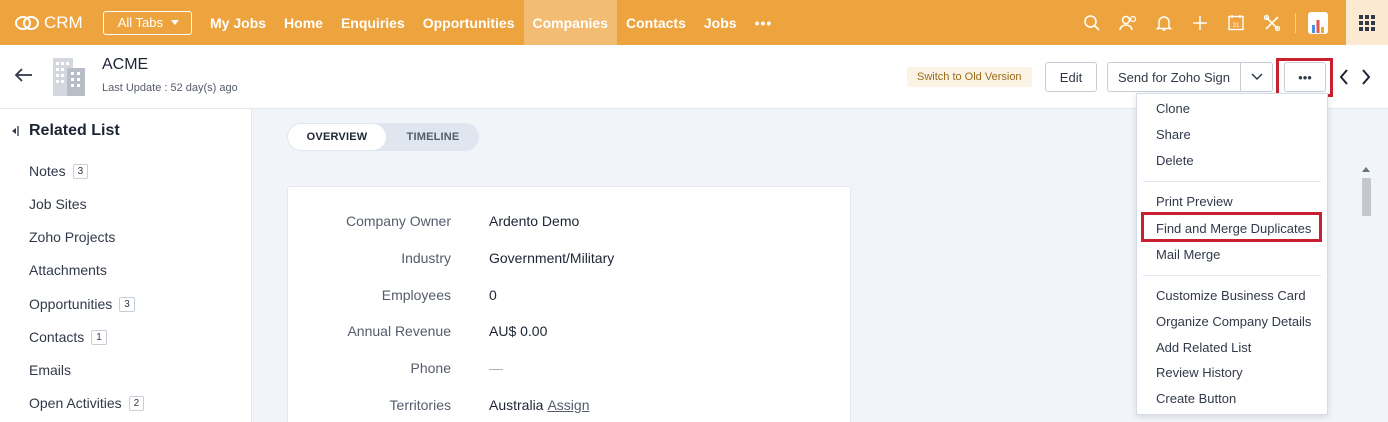  I want to click on related-item-label: Attachments, so click(68, 270).